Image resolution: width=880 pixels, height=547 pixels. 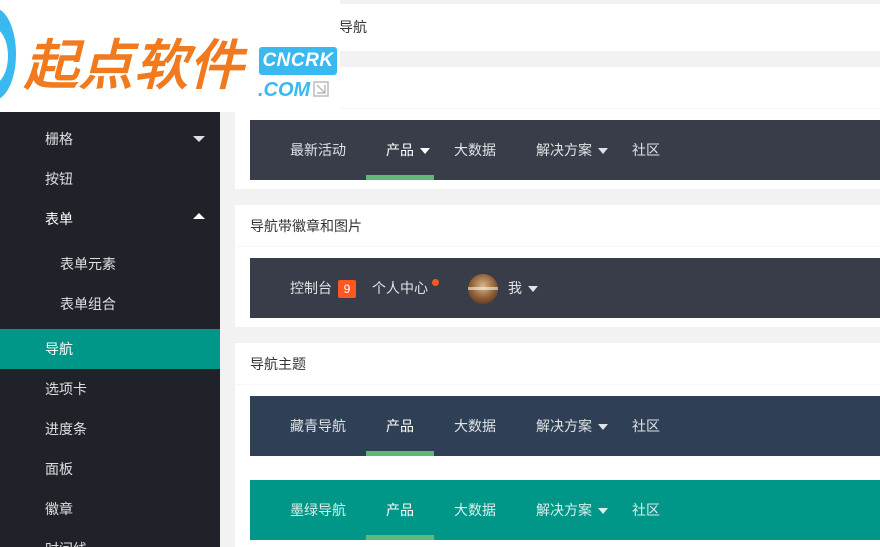 I want to click on nav-theme-cyan: 藏青导航 产品 大数据 解决方案 社区, so click(x=565, y=426).